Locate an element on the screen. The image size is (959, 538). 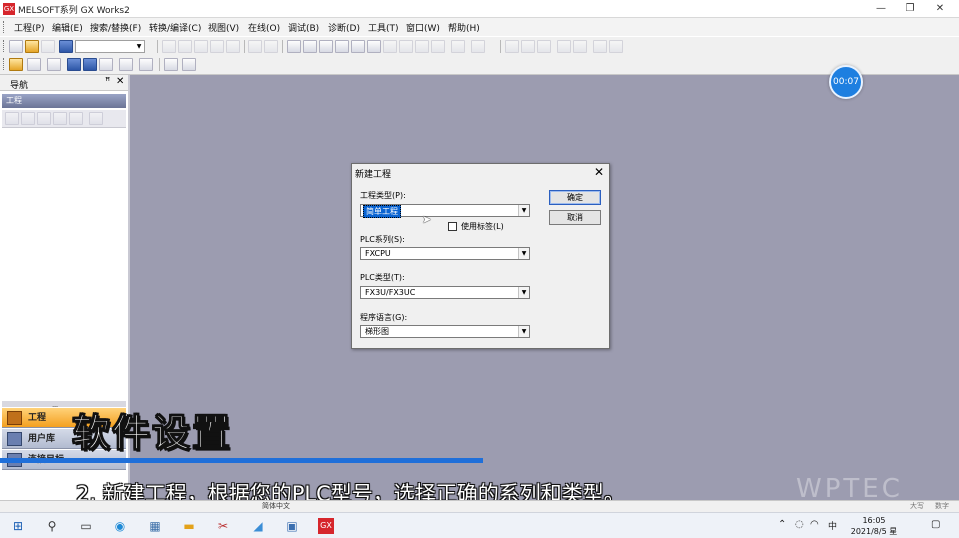
watch-window-icon is located at coordinates (106, 64).